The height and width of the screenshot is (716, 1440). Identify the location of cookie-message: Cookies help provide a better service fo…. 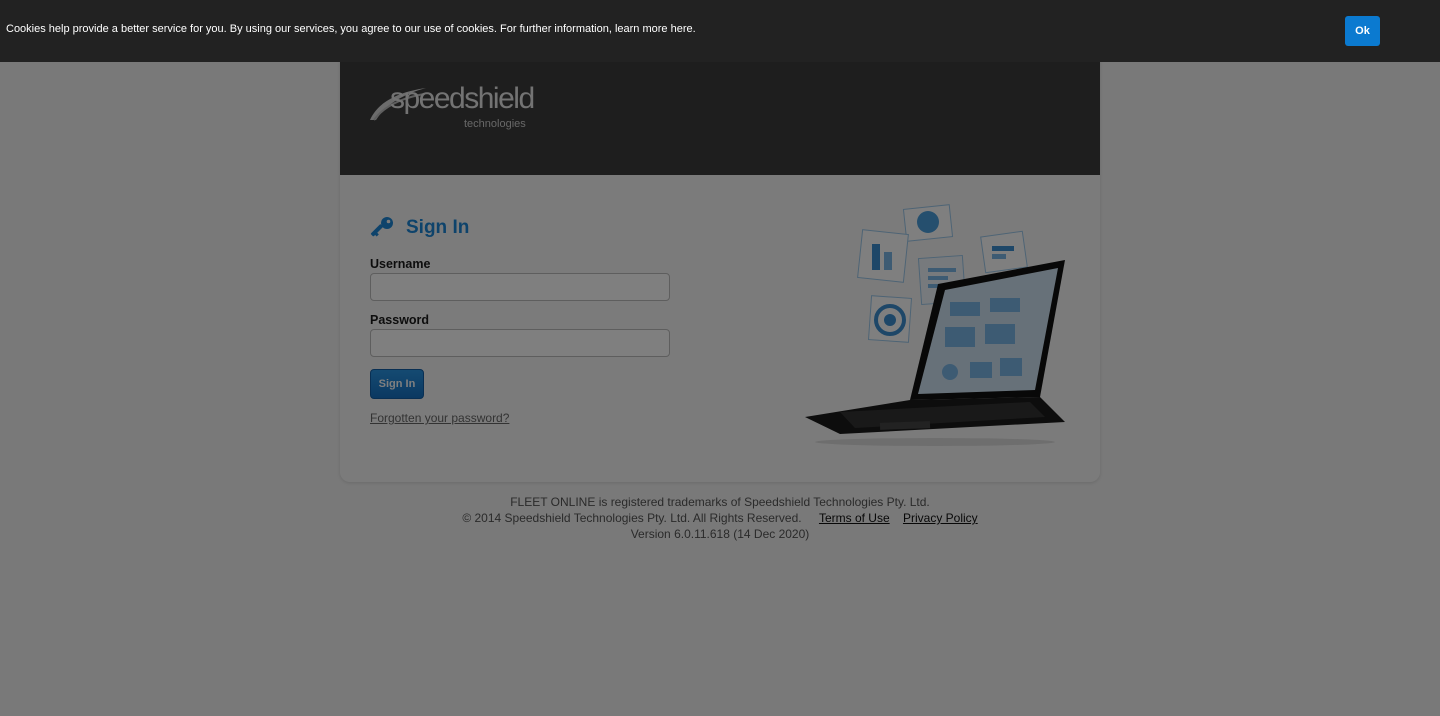
(351, 29).